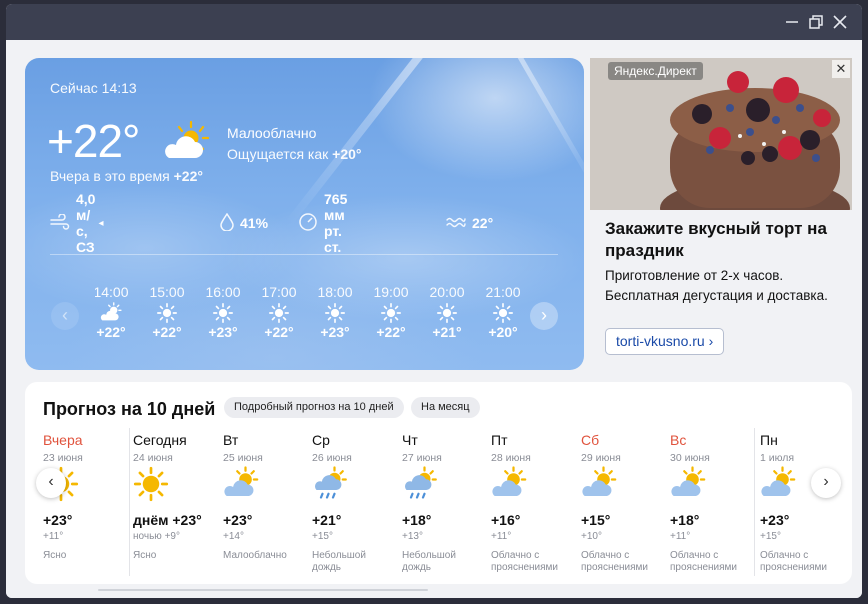  Describe the element at coordinates (93, 88) in the screenshot. I see `current-time-label: Сейчас 14:13` at that location.